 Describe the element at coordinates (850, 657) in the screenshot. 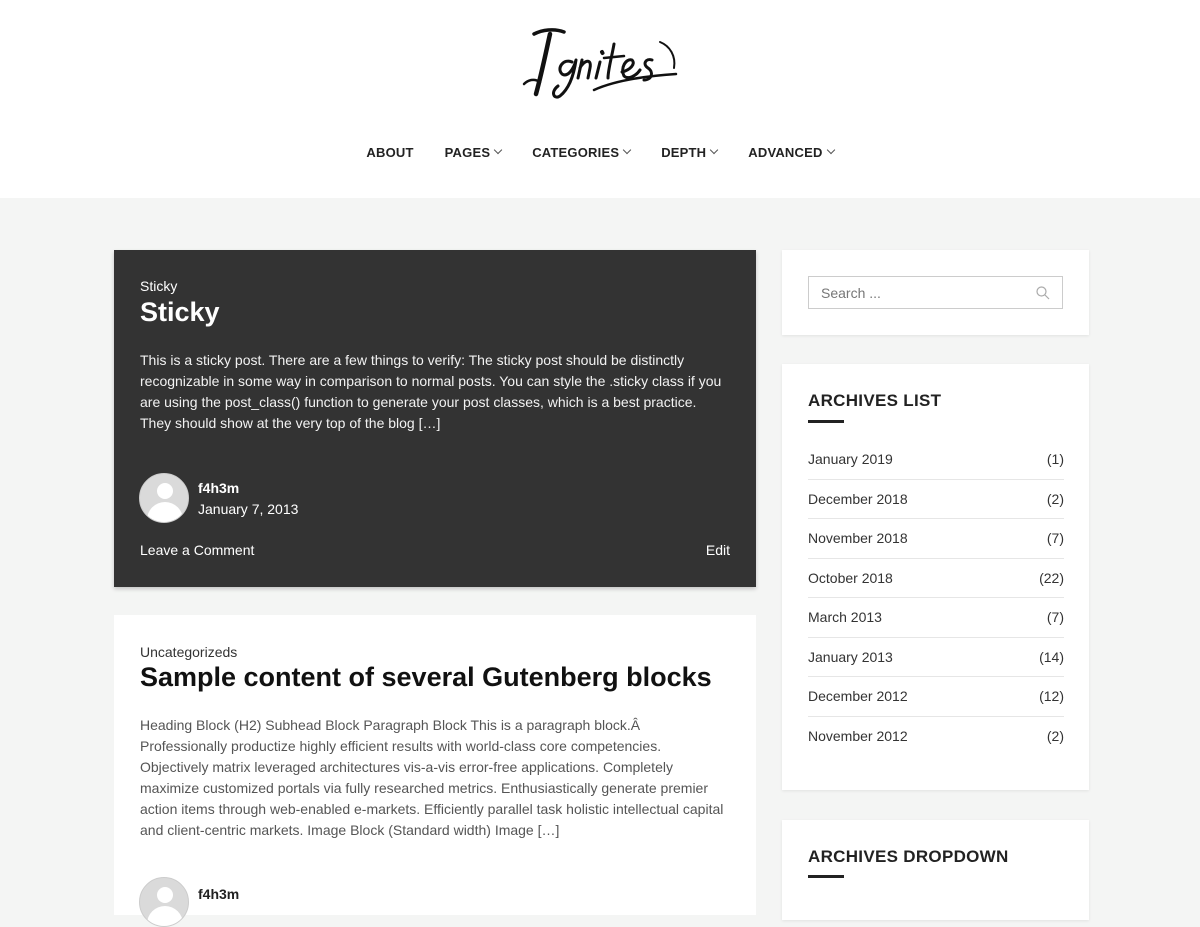

I see `archive-link: January 2013` at that location.